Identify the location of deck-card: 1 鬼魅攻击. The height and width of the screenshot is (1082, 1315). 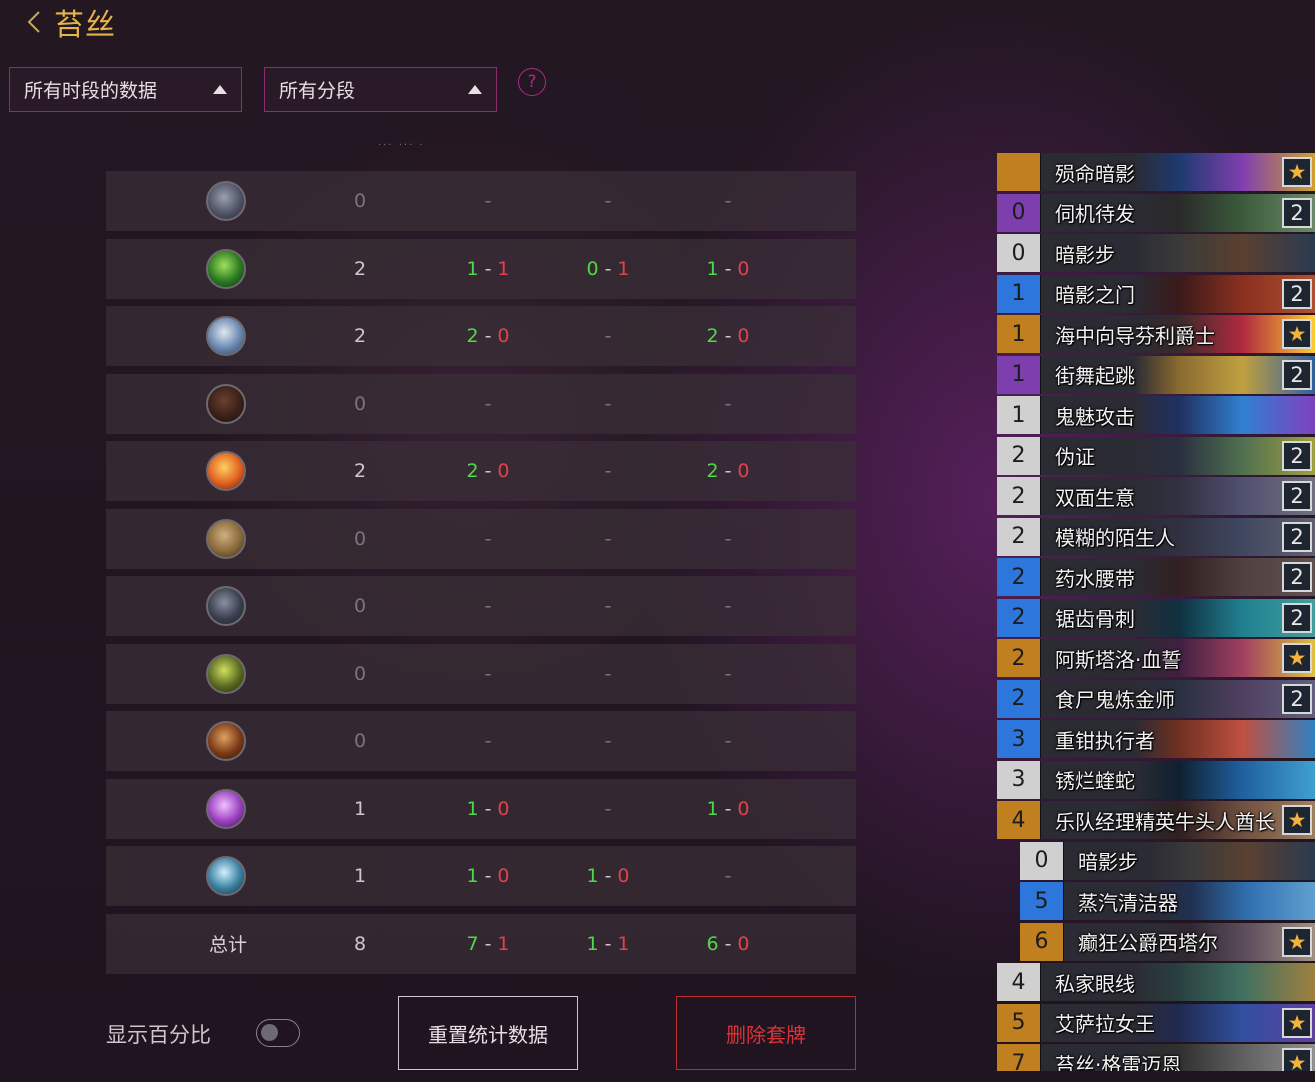
(1156, 415).